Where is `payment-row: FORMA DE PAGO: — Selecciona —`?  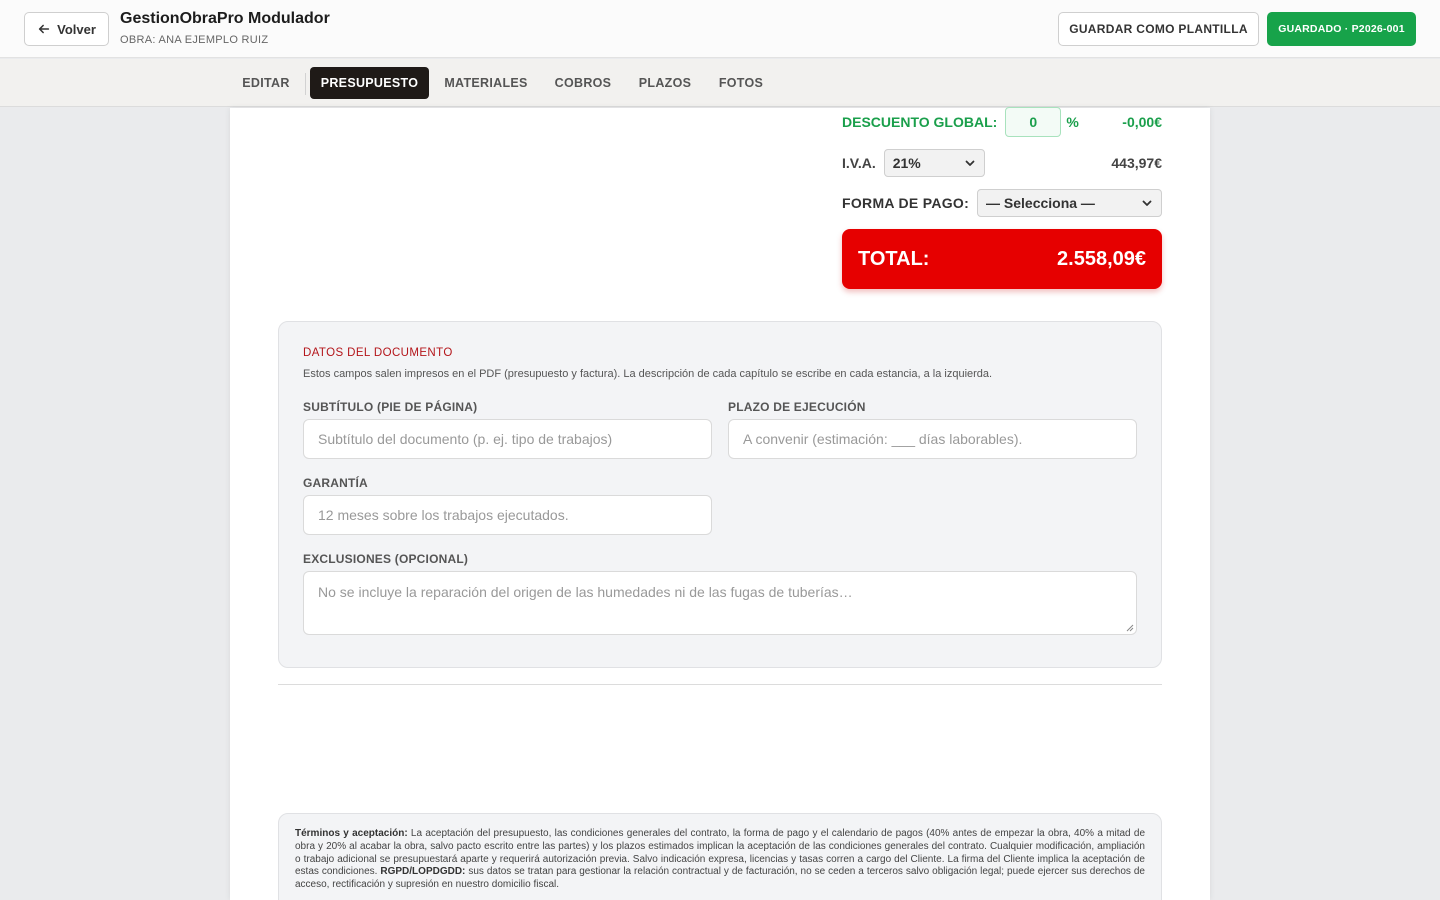 payment-row: FORMA DE PAGO: — Selecciona — is located at coordinates (1002, 203).